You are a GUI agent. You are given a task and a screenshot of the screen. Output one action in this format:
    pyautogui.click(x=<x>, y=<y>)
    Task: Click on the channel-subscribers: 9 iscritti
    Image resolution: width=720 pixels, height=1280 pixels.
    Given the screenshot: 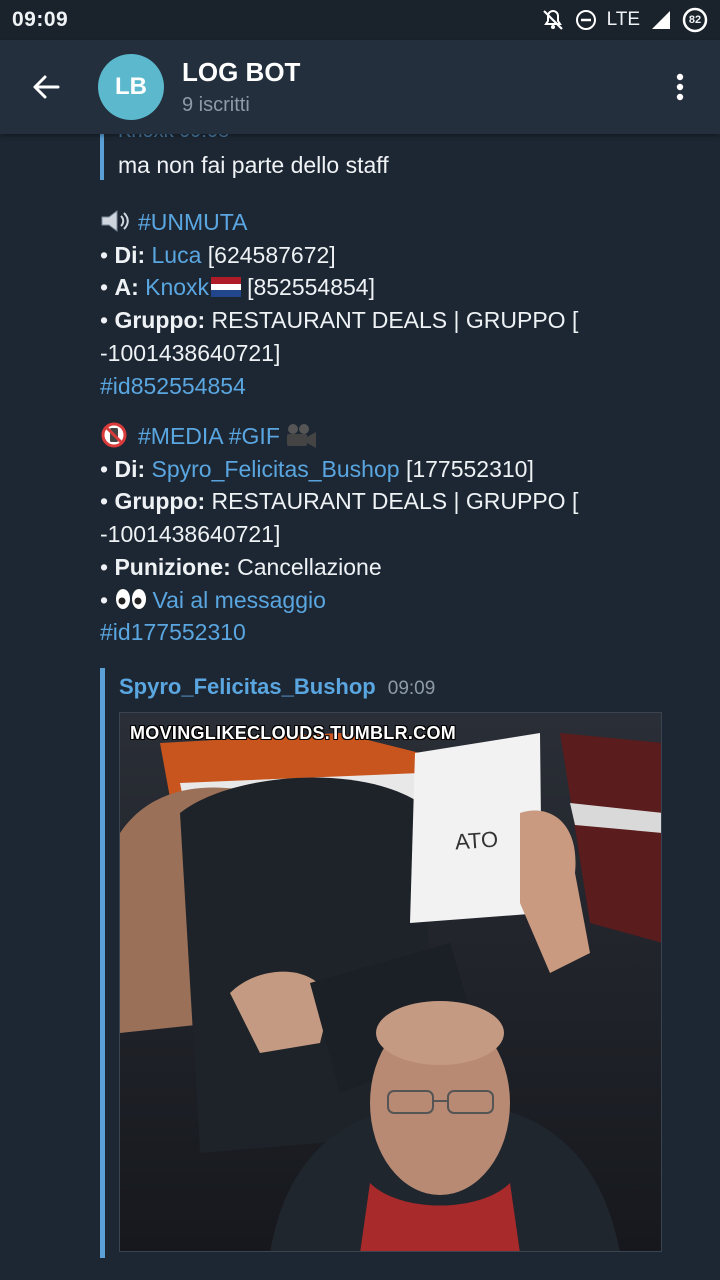 What is the action you would take?
    pyautogui.click(x=216, y=105)
    